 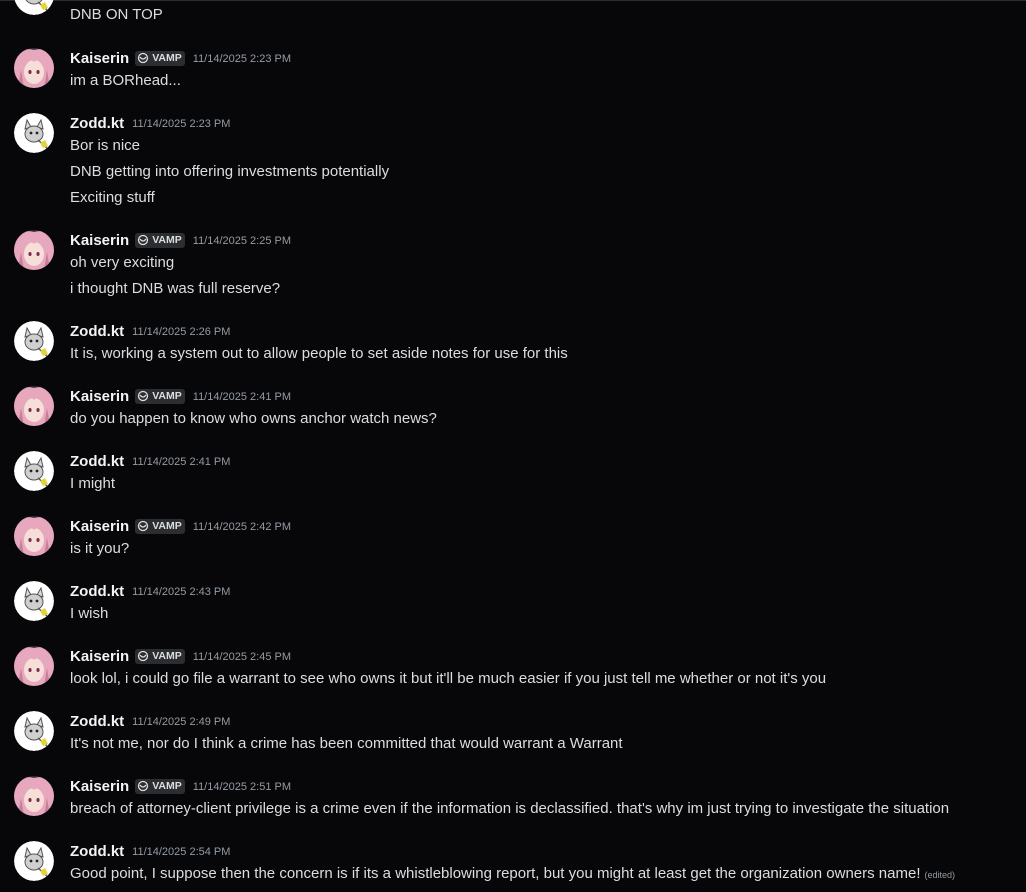 I want to click on timestamp: 11/14/2025 2:49 PM, so click(x=181, y=722).